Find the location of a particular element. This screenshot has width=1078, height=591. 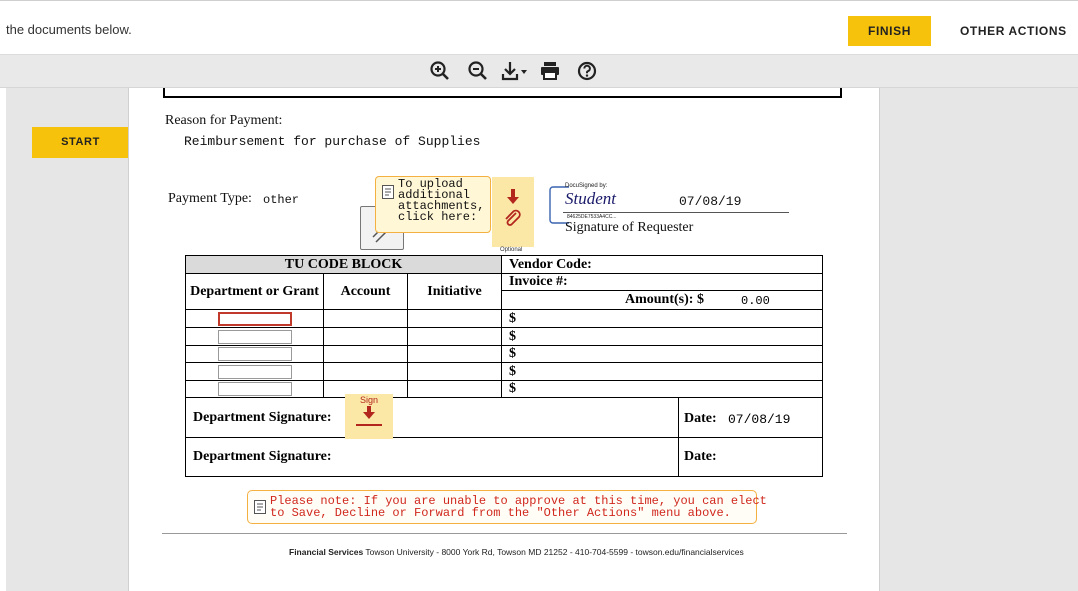

start-button: START is located at coordinates (80, 142).